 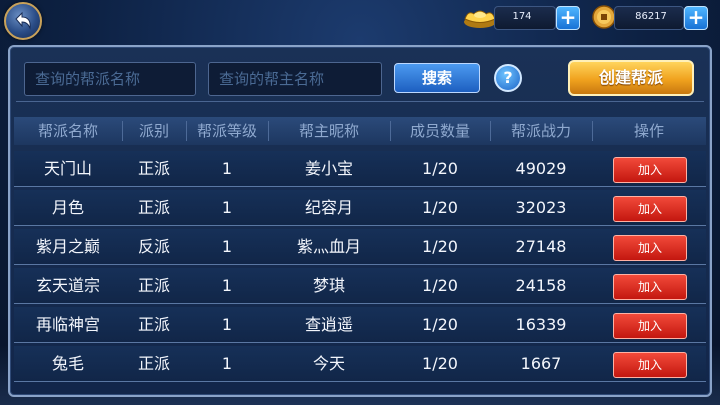 I want to click on guild-name-cell: 再临神宫, so click(x=67, y=324).